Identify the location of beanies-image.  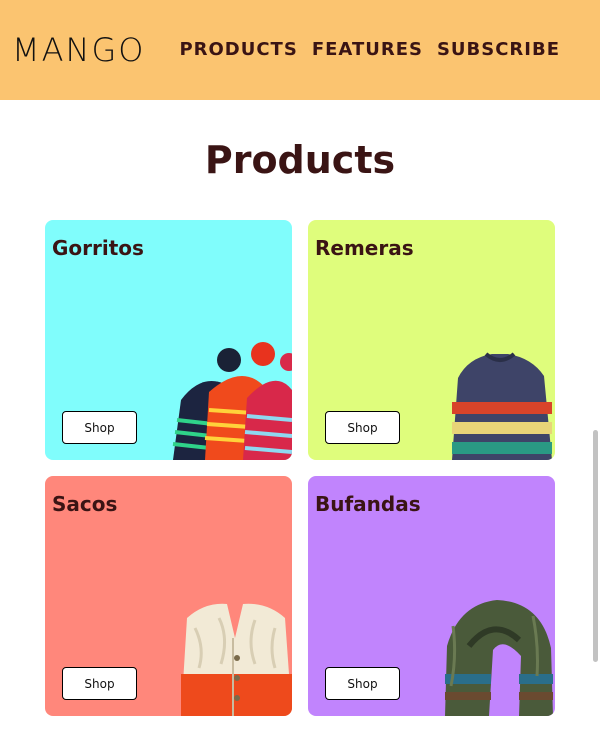
(232, 401).